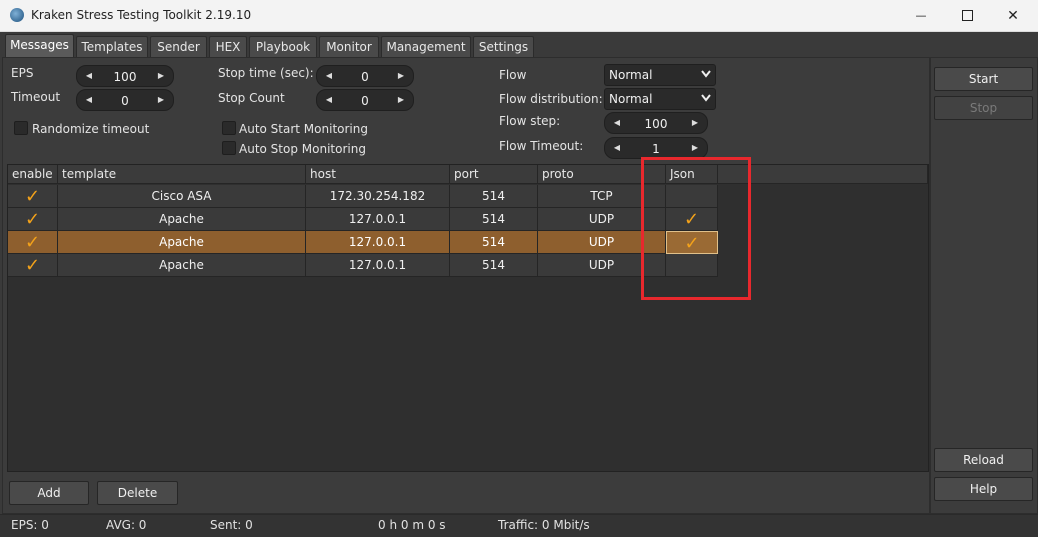 This screenshot has height=537, width=1038. I want to click on timeout-spinner: ◀ 0 ▶, so click(125, 100).